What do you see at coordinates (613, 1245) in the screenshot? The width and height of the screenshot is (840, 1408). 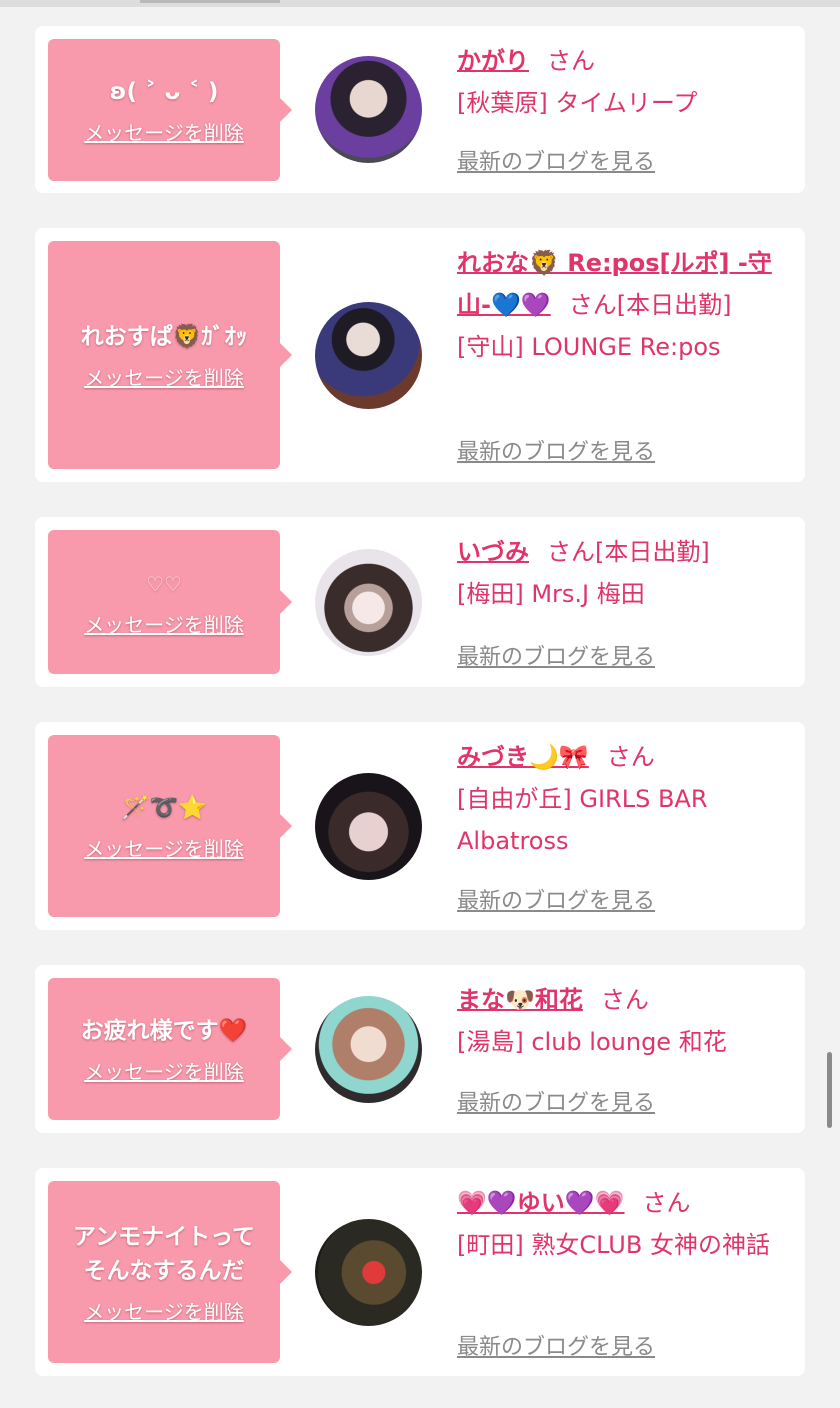 I see `shop-name: [町田] 熟女CLUB 女神の神話` at bounding box center [613, 1245].